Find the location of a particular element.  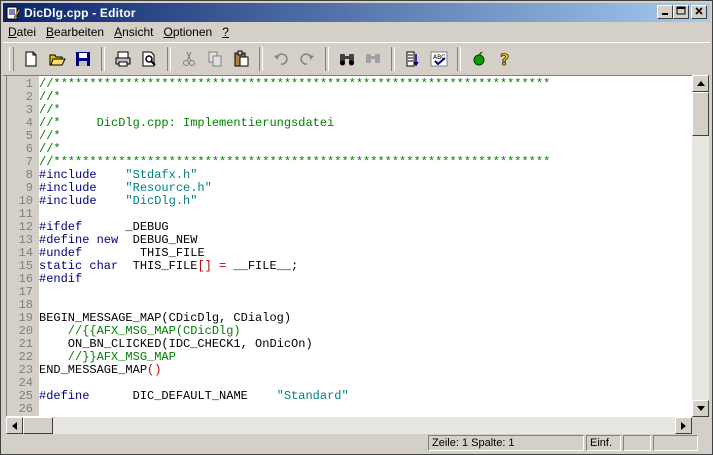

code-token: "DicDlg.h" is located at coordinates (161, 201).